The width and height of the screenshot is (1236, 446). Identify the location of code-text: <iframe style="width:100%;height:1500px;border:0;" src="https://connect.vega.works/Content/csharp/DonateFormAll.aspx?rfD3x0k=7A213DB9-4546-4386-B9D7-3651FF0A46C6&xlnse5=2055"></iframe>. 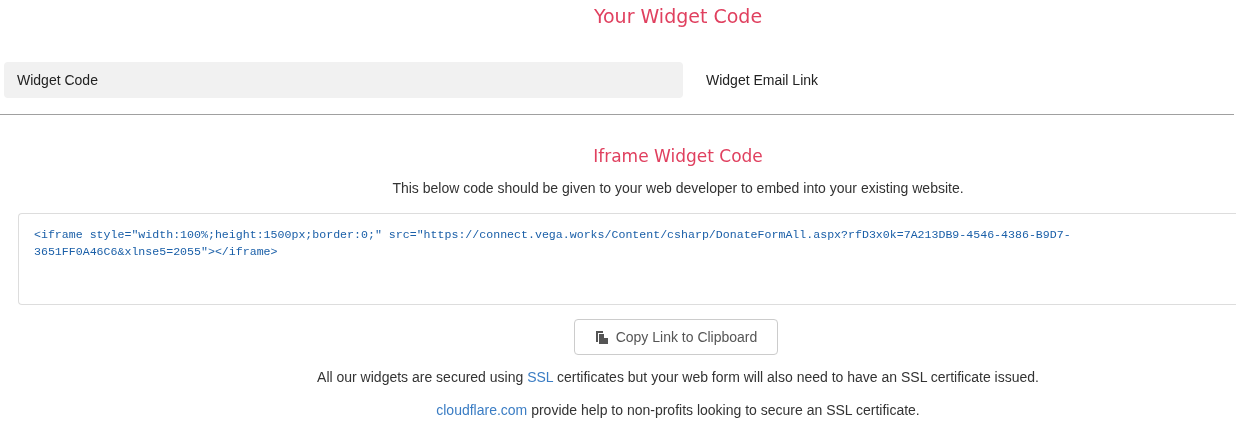
(553, 243).